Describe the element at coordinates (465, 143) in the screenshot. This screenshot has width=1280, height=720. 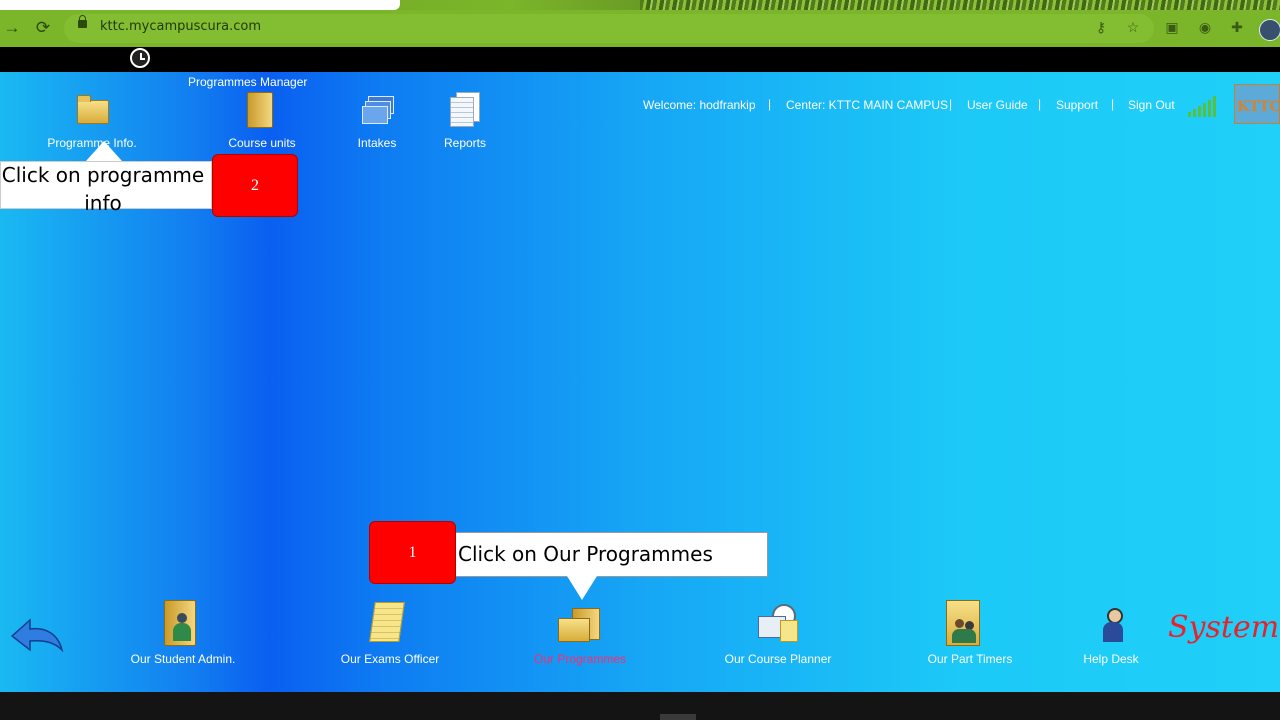
I see `reports-label: Reports` at that location.